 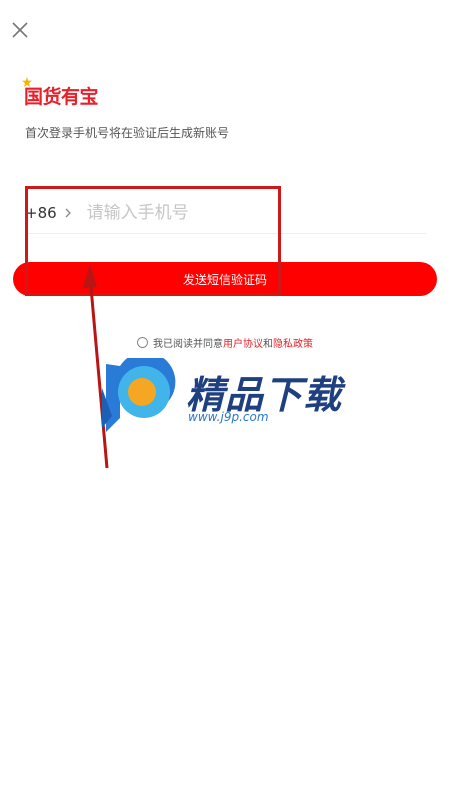 What do you see at coordinates (68, 213) in the screenshot?
I see `chevron-right-icon` at bounding box center [68, 213].